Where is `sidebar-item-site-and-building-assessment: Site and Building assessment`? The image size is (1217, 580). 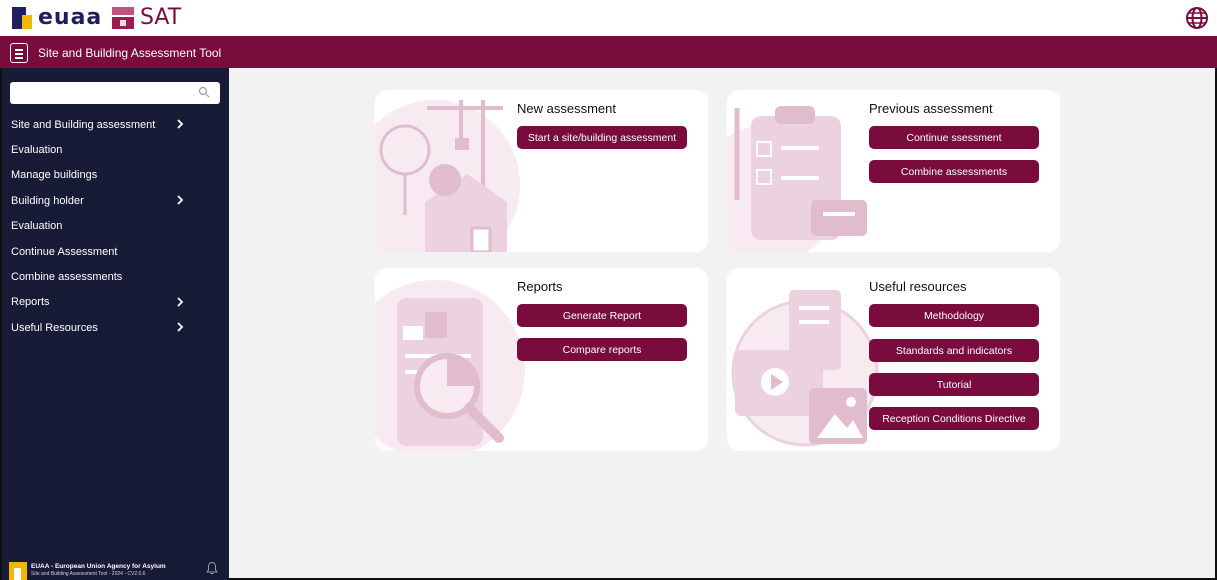 sidebar-item-site-and-building-assessment: Site and Building assessment is located at coordinates (115, 124).